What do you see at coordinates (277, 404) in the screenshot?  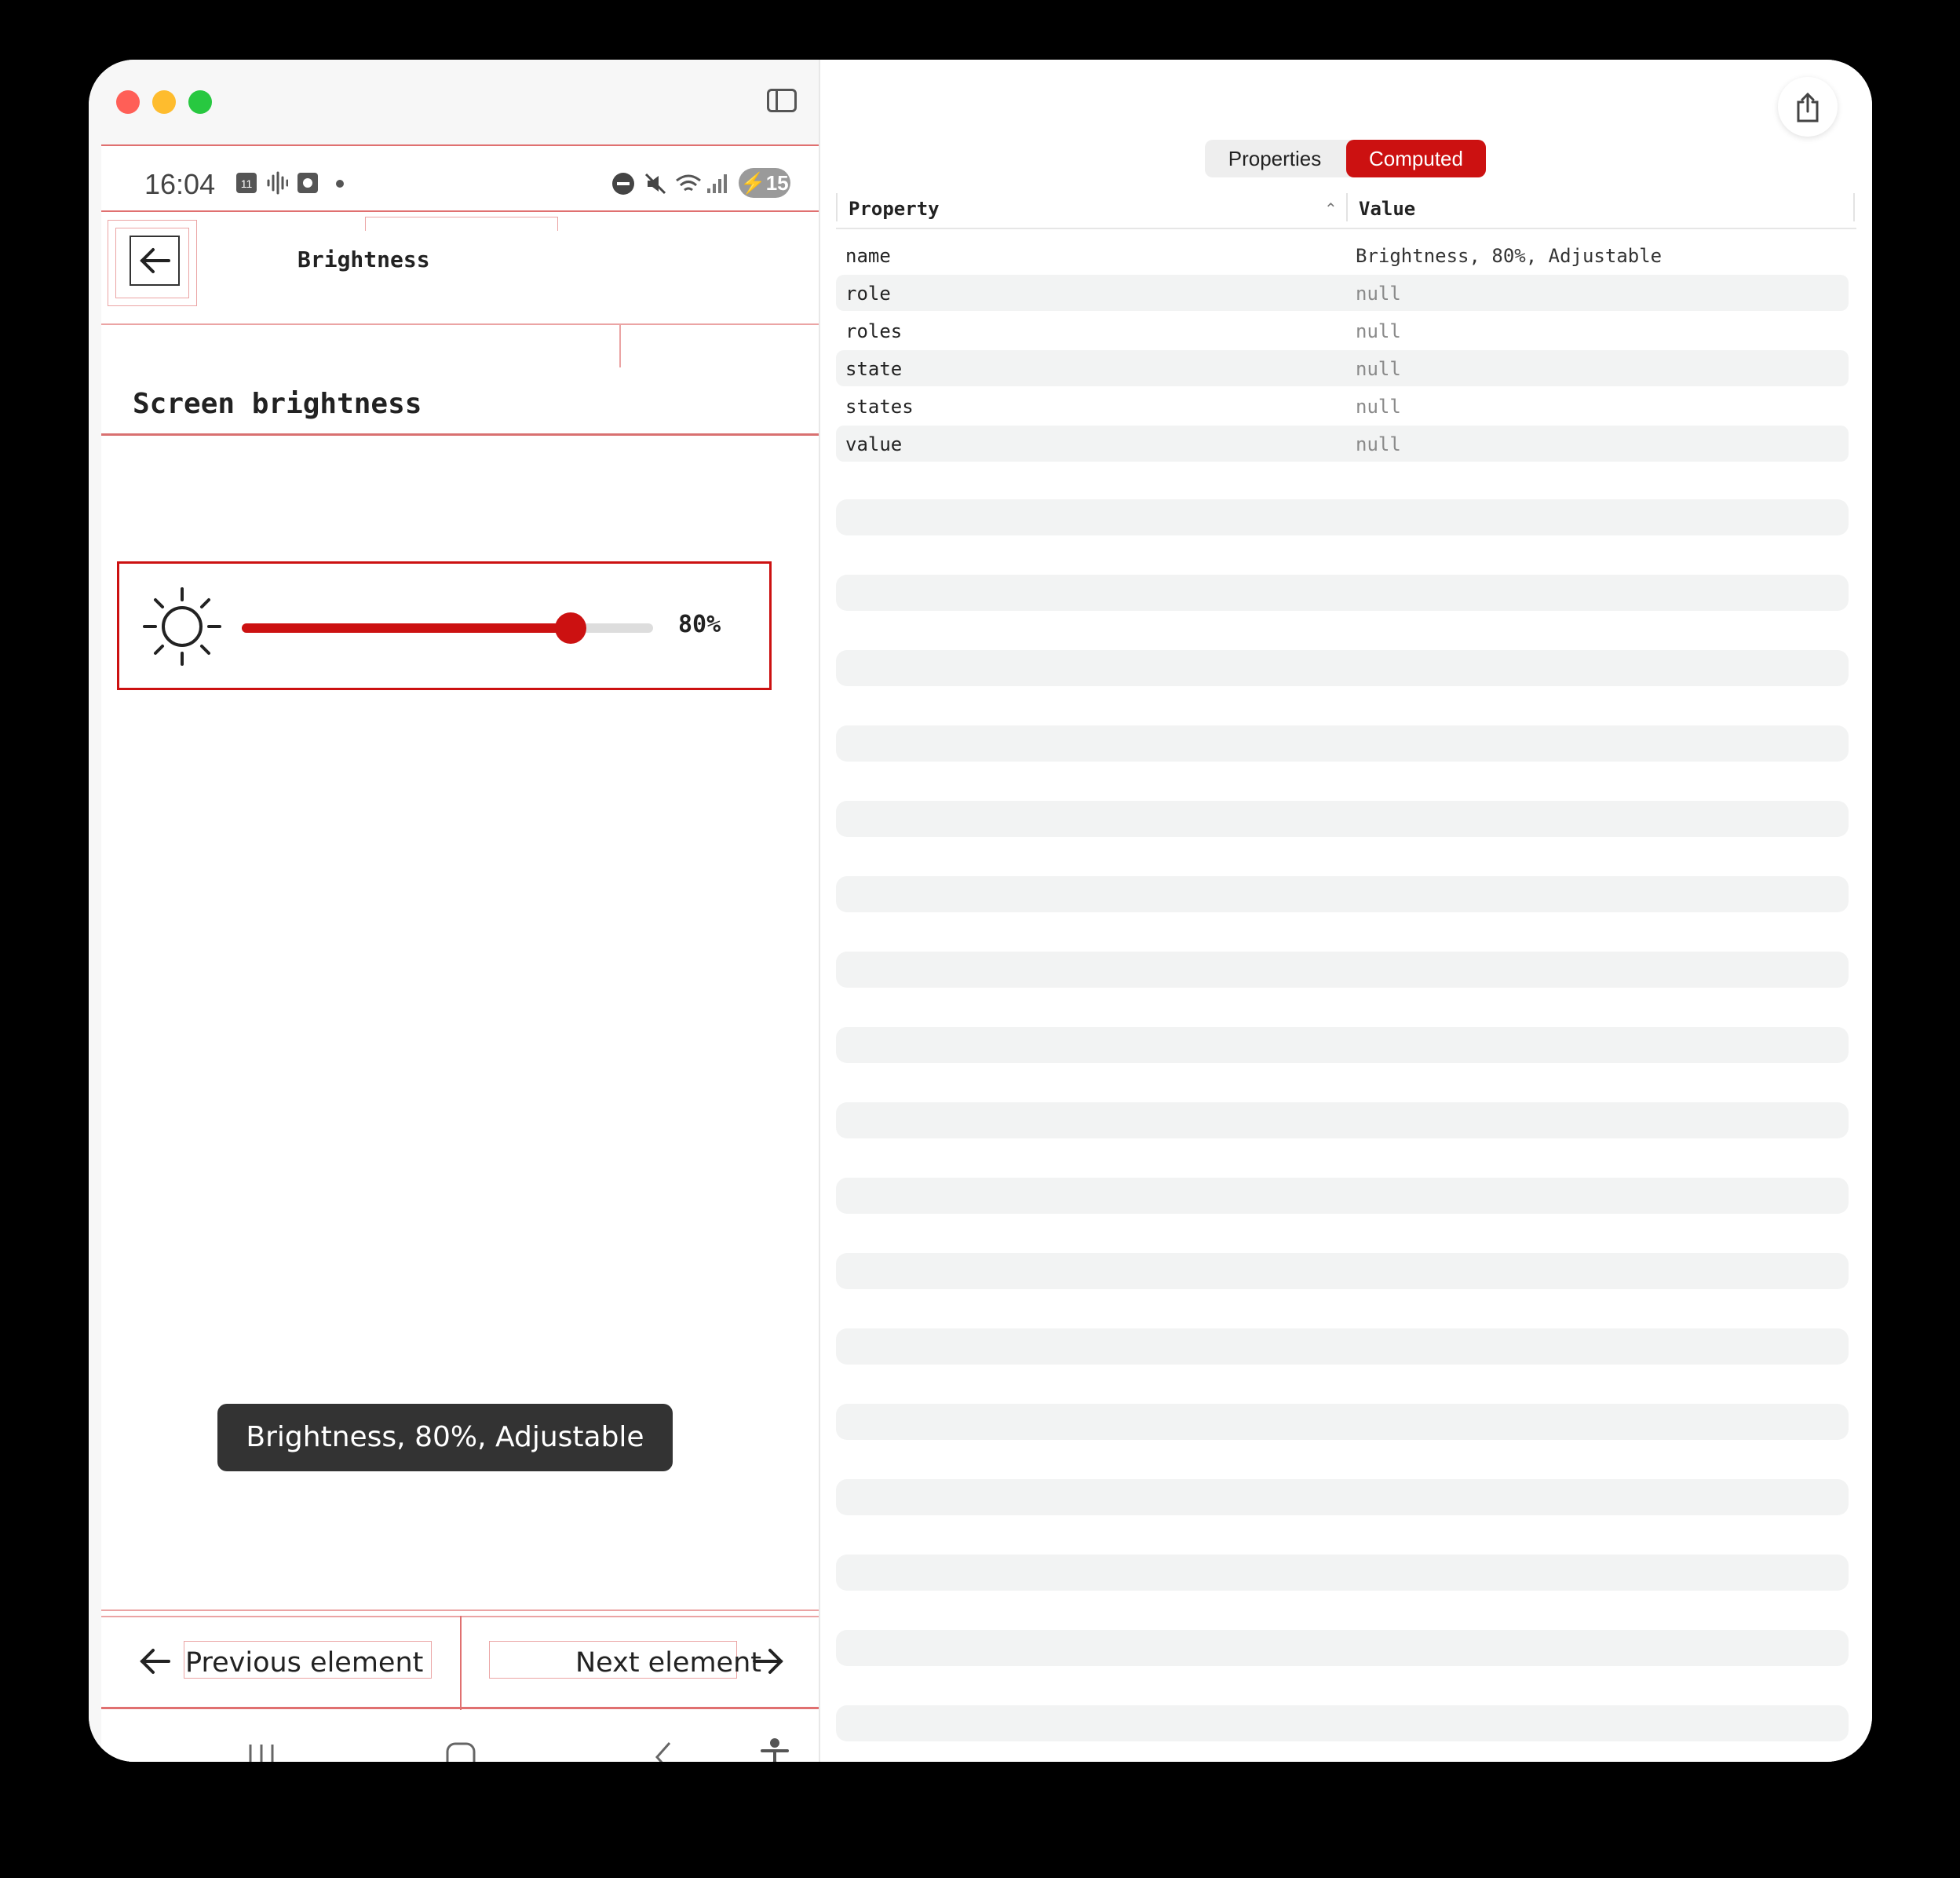 I see `screen-title: Screen brightness` at bounding box center [277, 404].